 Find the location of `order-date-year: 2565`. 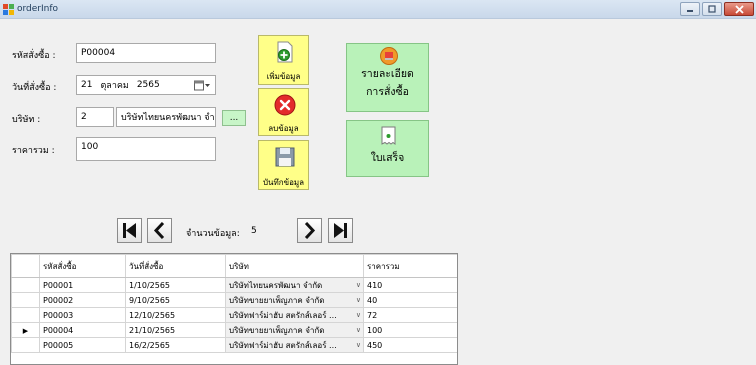

order-date-year: 2565 is located at coordinates (148, 85).